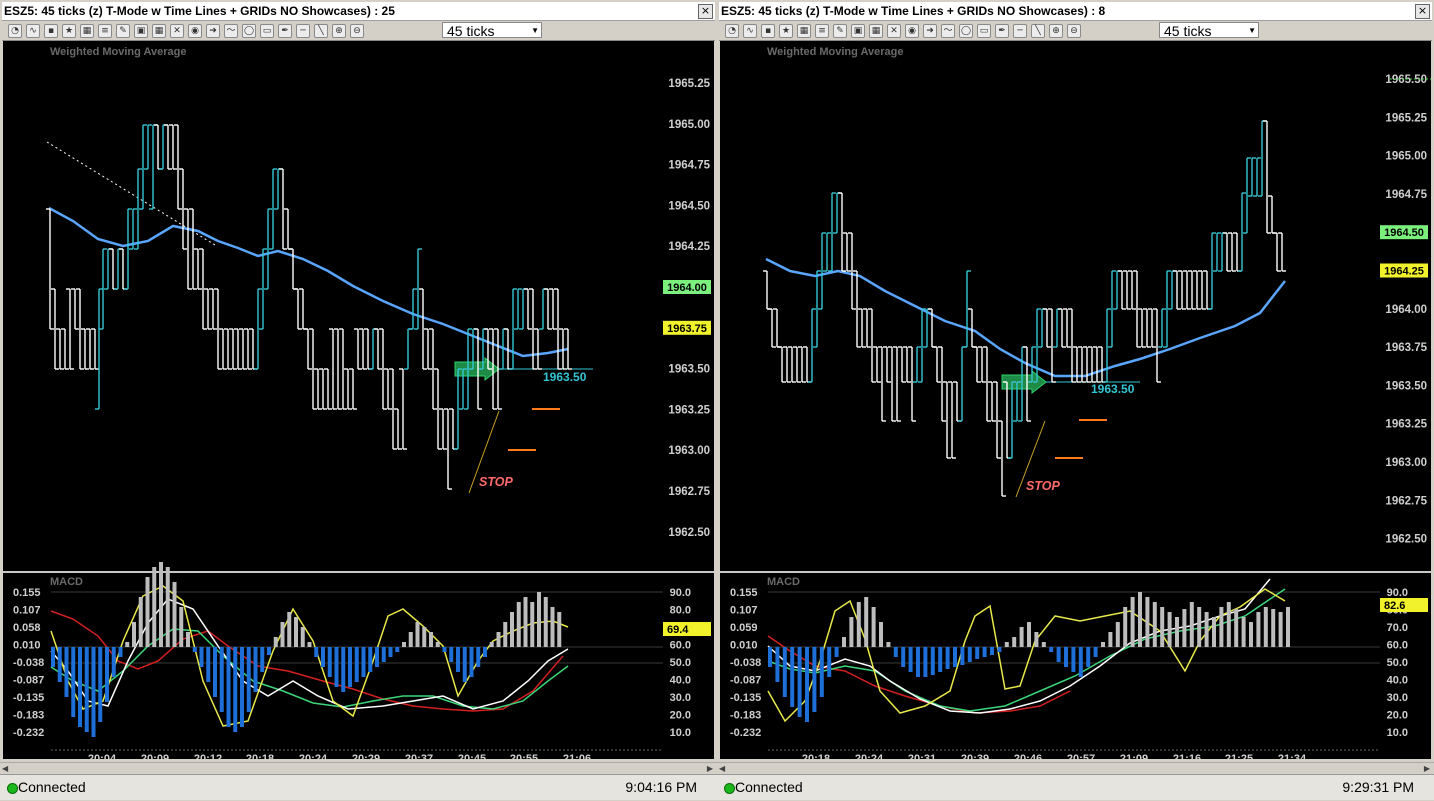 The width and height of the screenshot is (1434, 801). Describe the element at coordinates (783, 582) in the screenshot. I see `macd-label: MACD` at that location.